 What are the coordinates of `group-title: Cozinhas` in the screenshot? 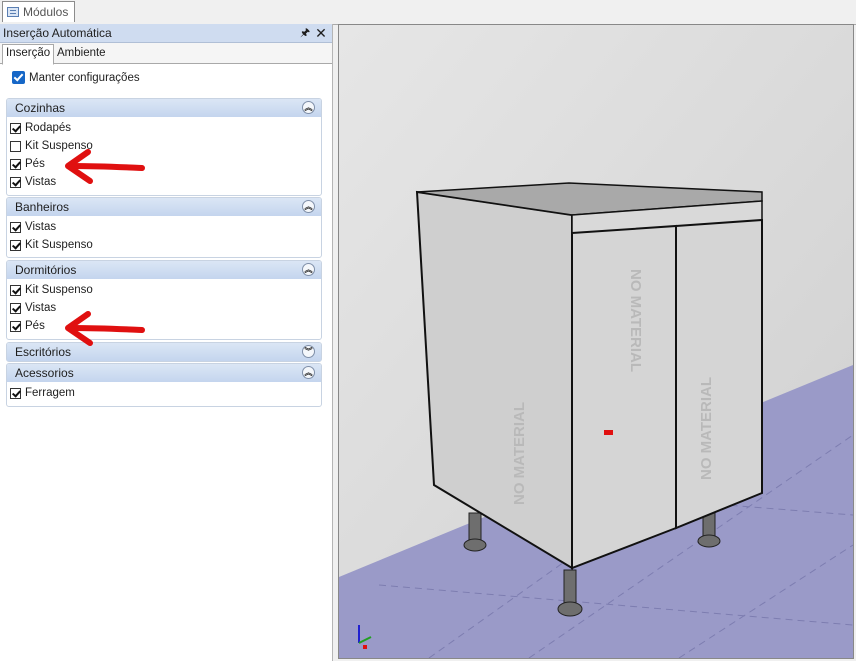 It's located at (40, 108).